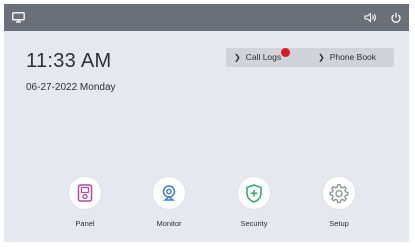  Describe the element at coordinates (71, 87) in the screenshot. I see `clock-date: 06-27-2022 Monday` at that location.